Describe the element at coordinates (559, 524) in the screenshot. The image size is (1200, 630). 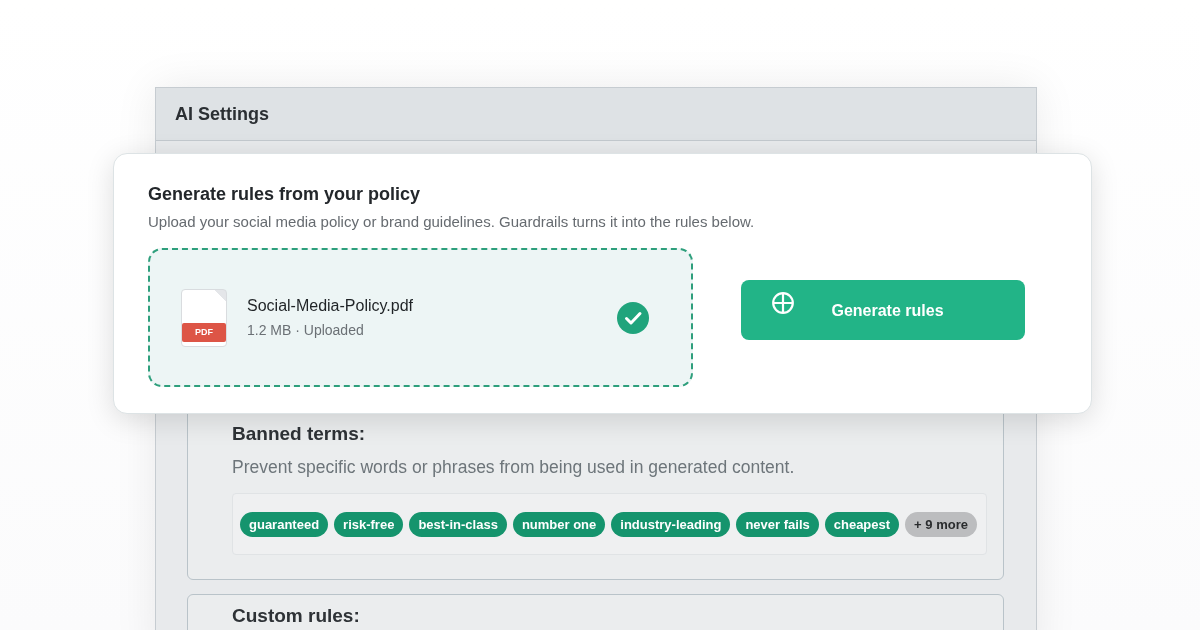
I see `term-tag: number one` at that location.